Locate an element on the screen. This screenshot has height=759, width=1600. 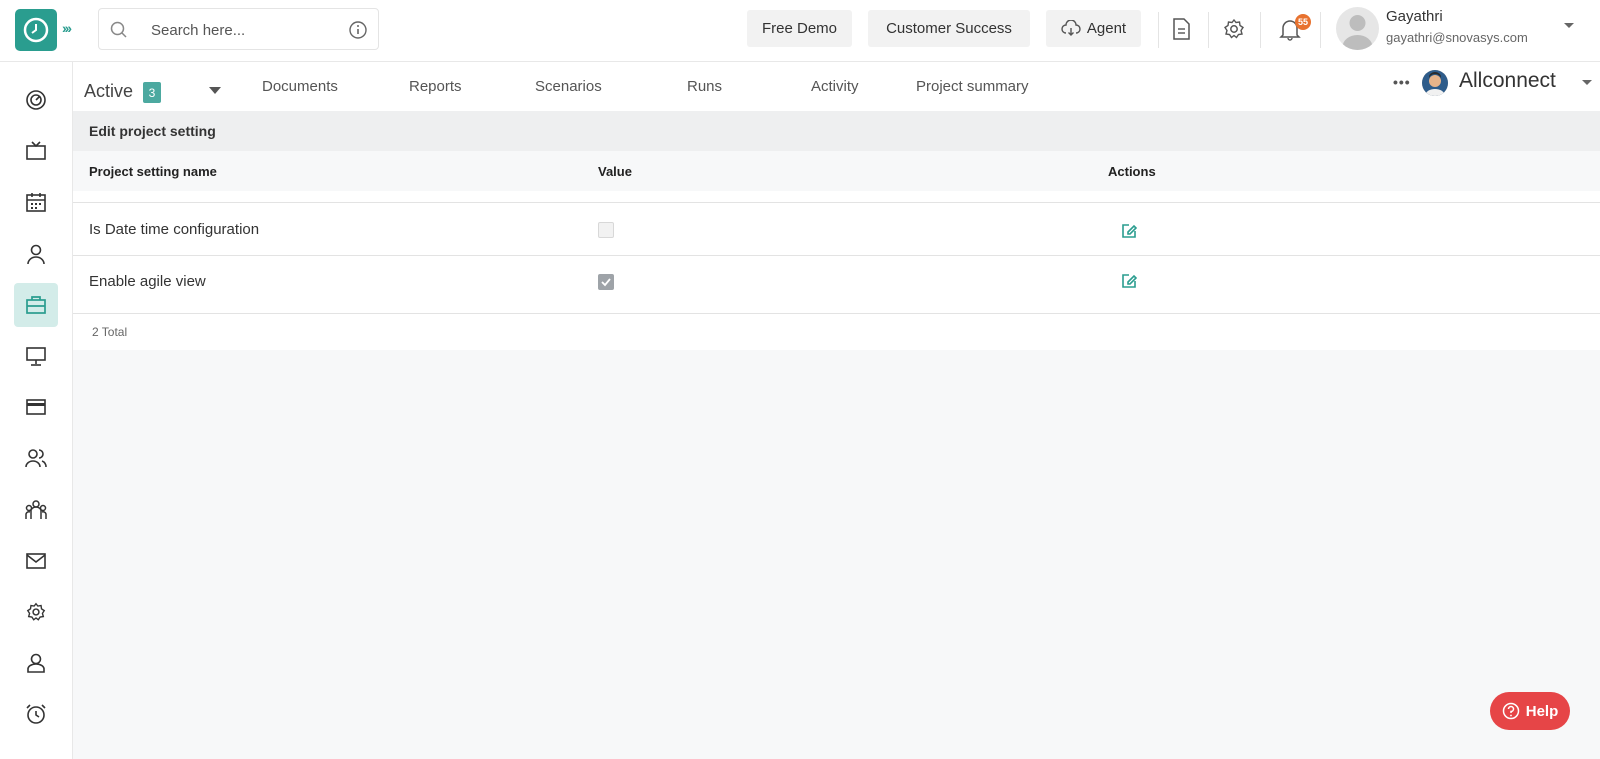
tab-project-summary: Project summary is located at coordinates (972, 86).